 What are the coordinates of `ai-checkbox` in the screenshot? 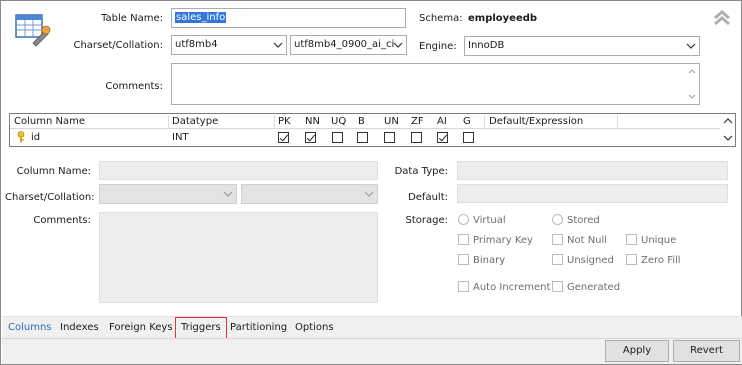 It's located at (442, 137).